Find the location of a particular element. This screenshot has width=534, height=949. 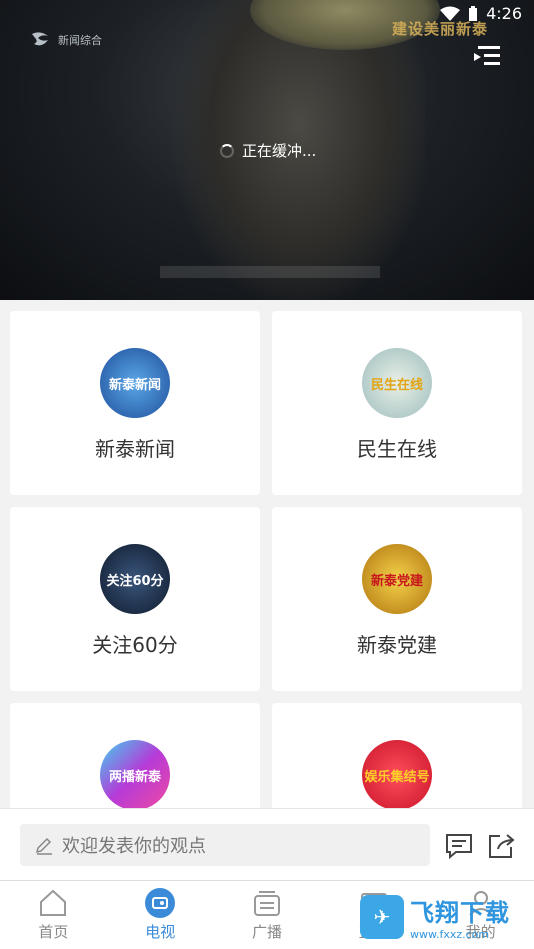

channel-title: 民生在线 is located at coordinates (397, 449).